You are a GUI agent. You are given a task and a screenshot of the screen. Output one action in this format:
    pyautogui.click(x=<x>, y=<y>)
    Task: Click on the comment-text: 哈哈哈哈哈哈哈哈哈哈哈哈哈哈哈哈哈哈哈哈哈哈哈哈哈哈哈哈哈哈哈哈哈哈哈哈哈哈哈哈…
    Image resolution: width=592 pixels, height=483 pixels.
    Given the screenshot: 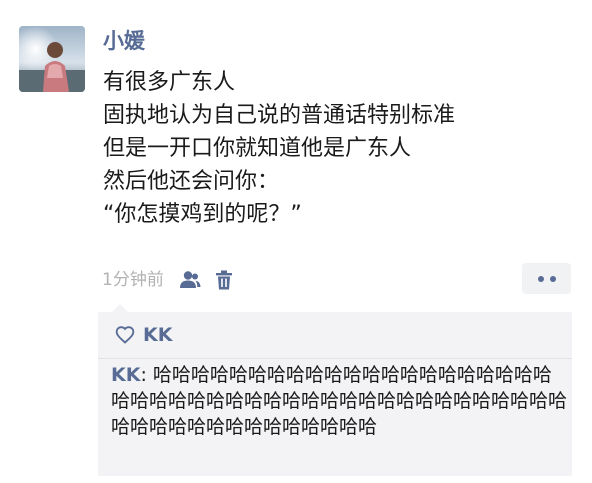 What is the action you would take?
    pyautogui.click(x=339, y=401)
    